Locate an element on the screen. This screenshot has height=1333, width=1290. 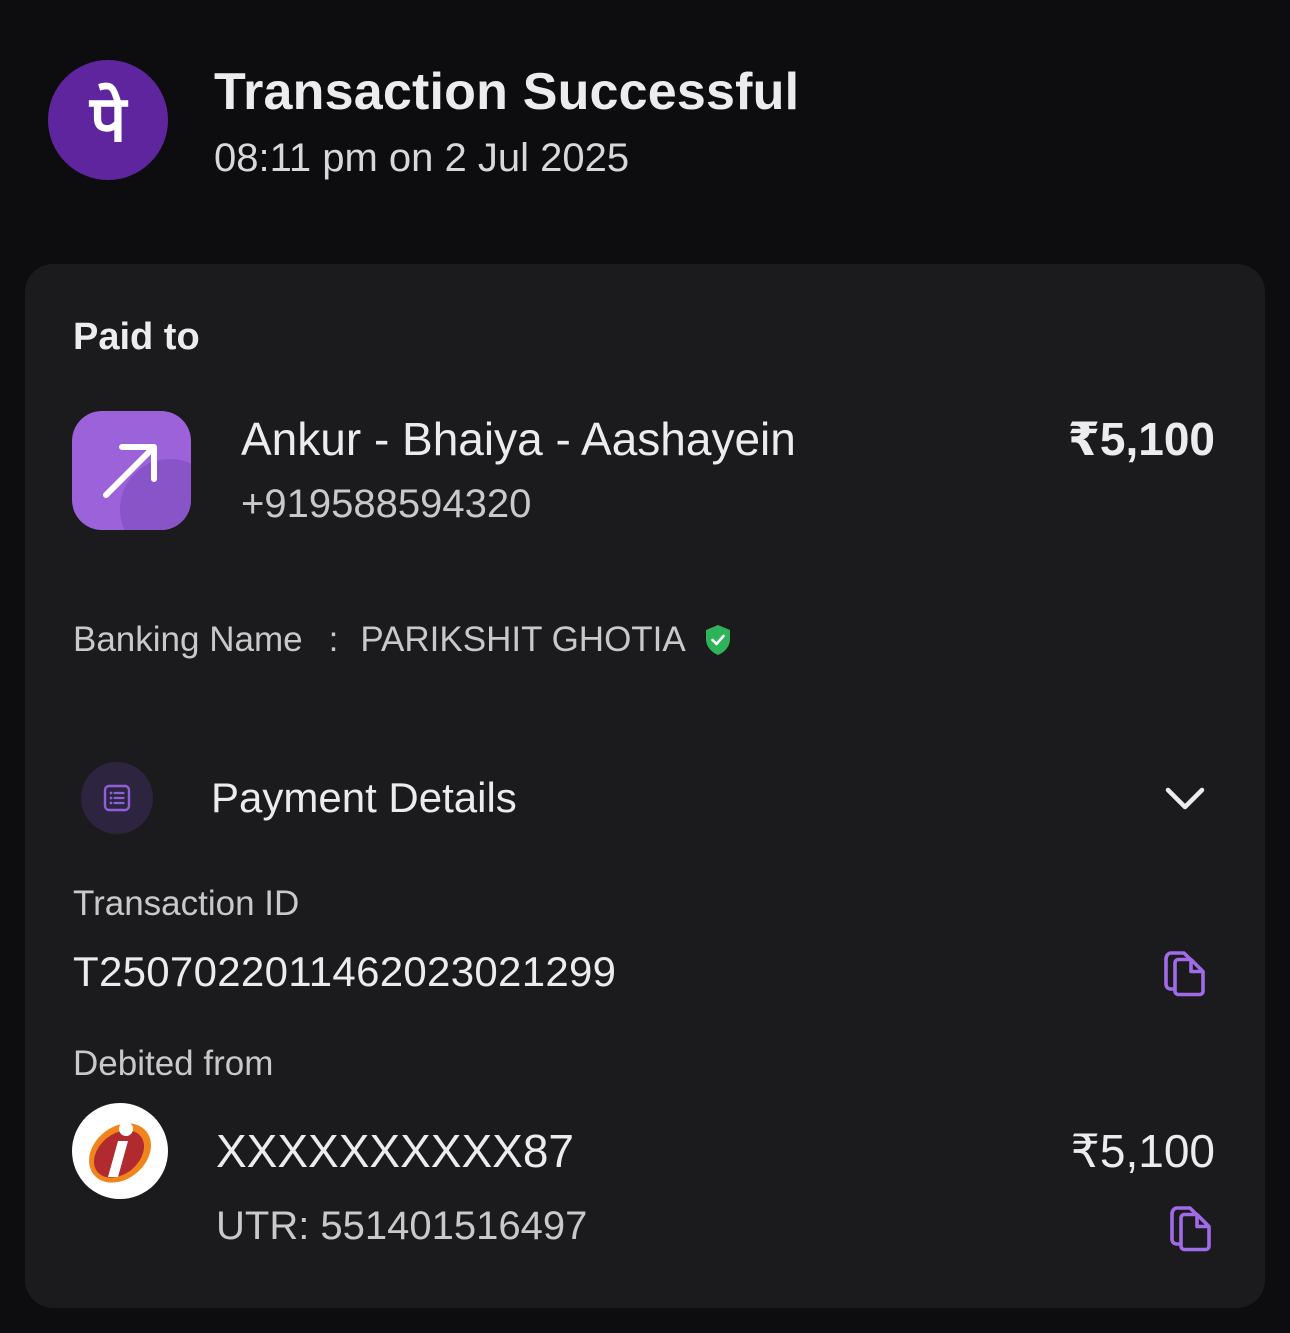
paid-amount: ₹5,100 is located at coordinates (1141, 439).